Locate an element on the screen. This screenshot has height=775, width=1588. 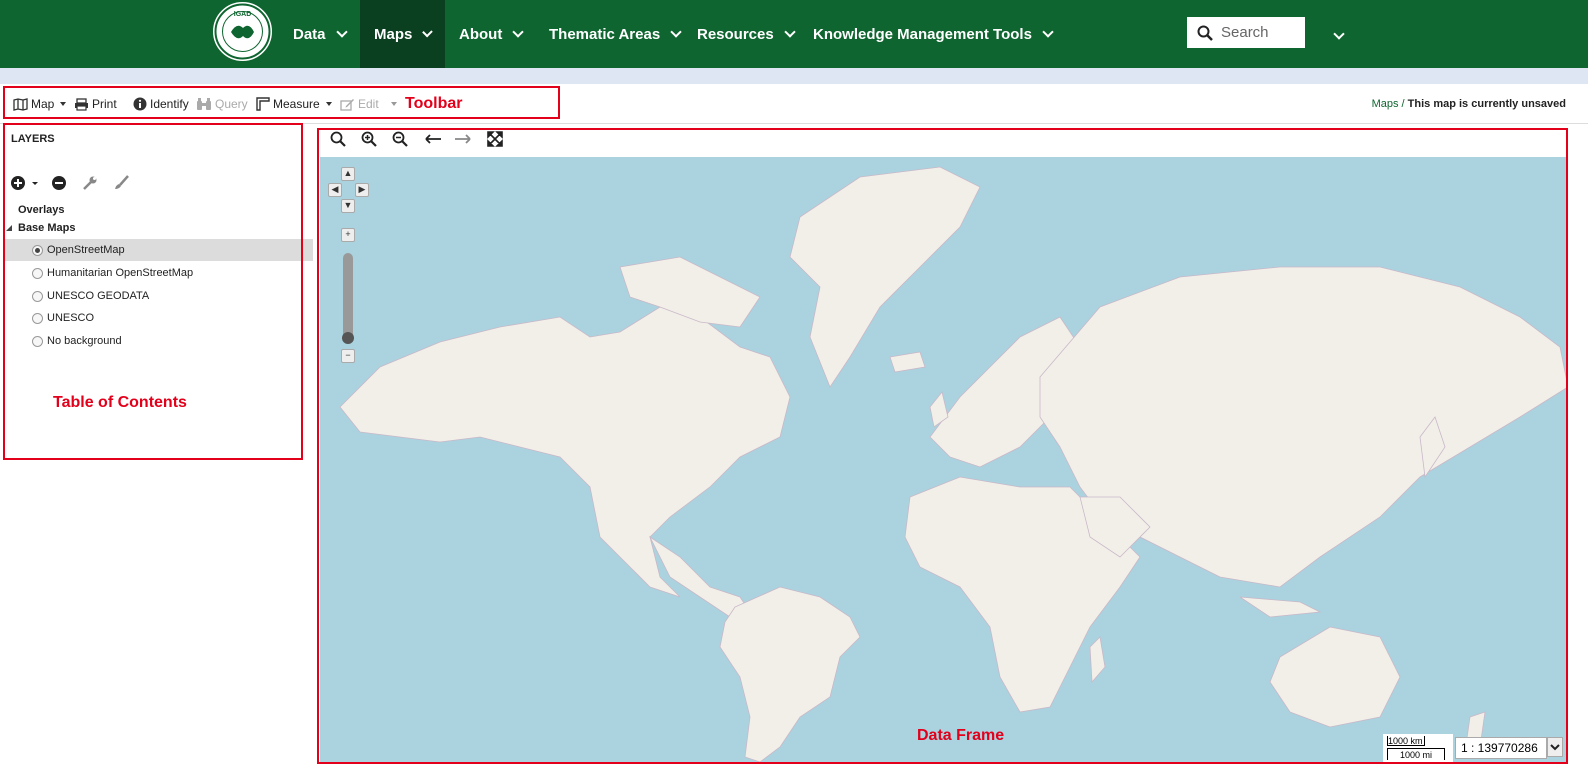
nav-kmt-label: Knowledge Management Tools is located at coordinates (922, 34).